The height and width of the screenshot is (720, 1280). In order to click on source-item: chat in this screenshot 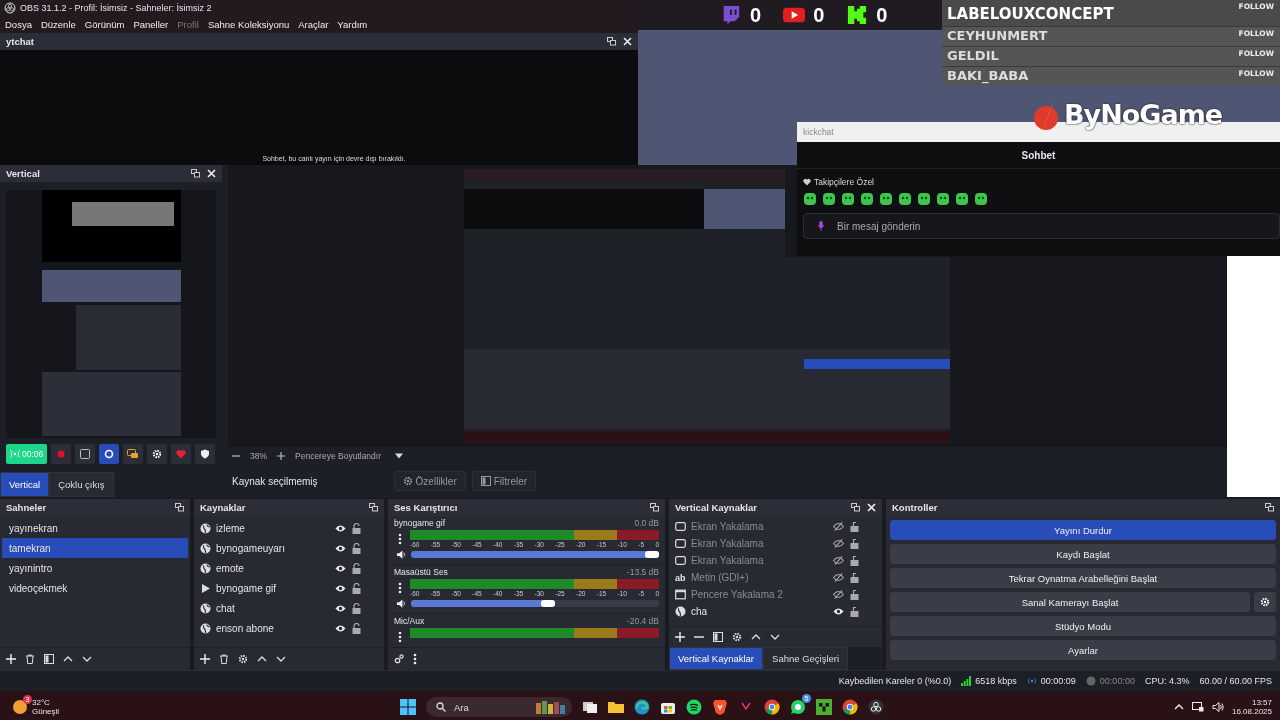, I will do `click(273, 608)`.